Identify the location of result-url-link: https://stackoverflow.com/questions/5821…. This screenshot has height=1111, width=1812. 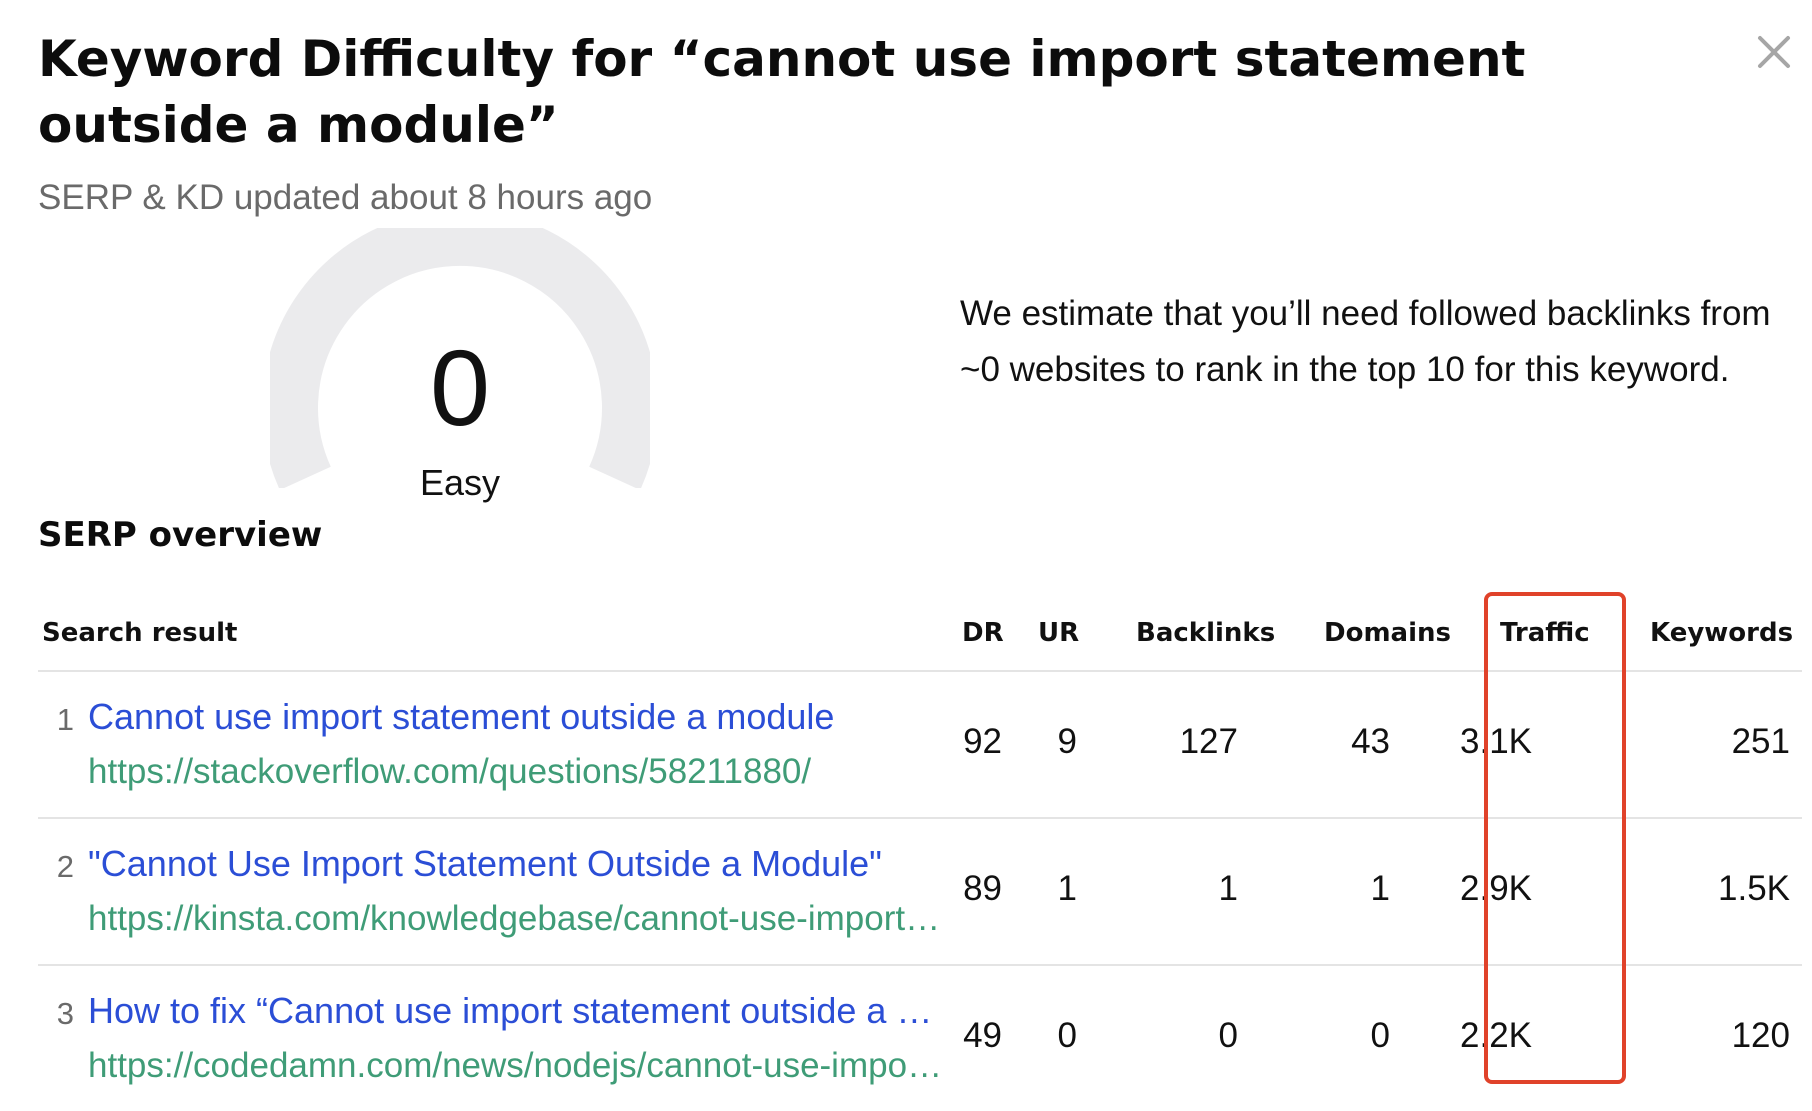
(518, 772).